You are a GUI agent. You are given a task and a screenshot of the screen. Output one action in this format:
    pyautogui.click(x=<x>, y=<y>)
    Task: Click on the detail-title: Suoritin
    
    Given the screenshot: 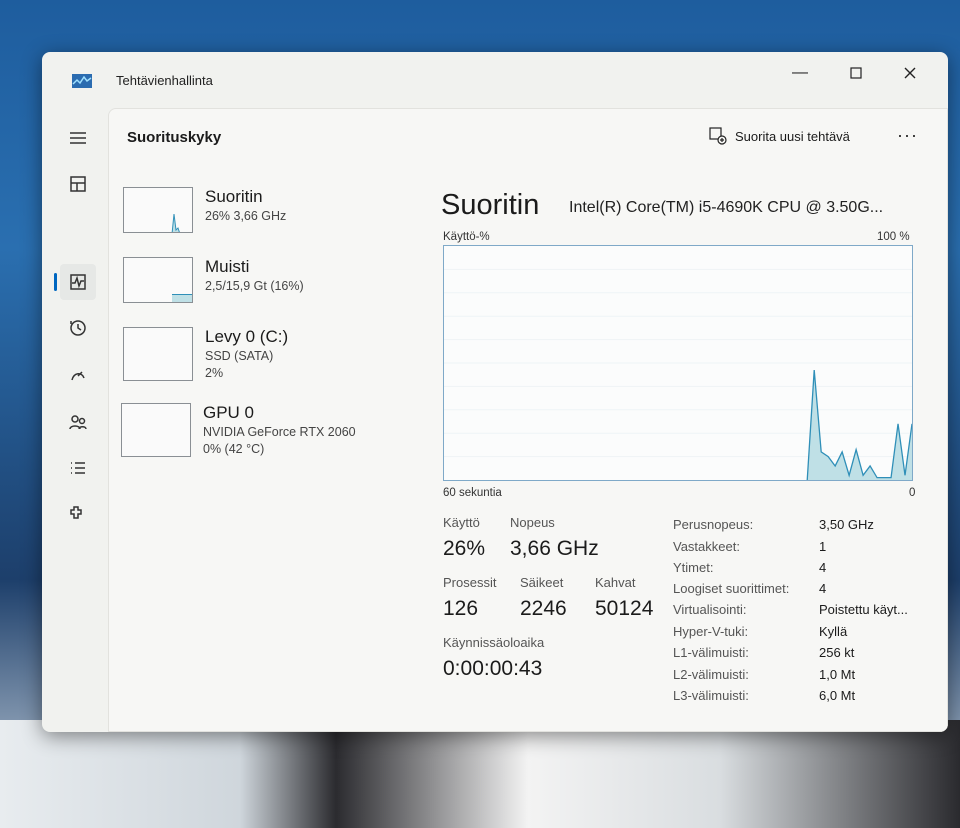 What is the action you would take?
    pyautogui.click(x=490, y=205)
    